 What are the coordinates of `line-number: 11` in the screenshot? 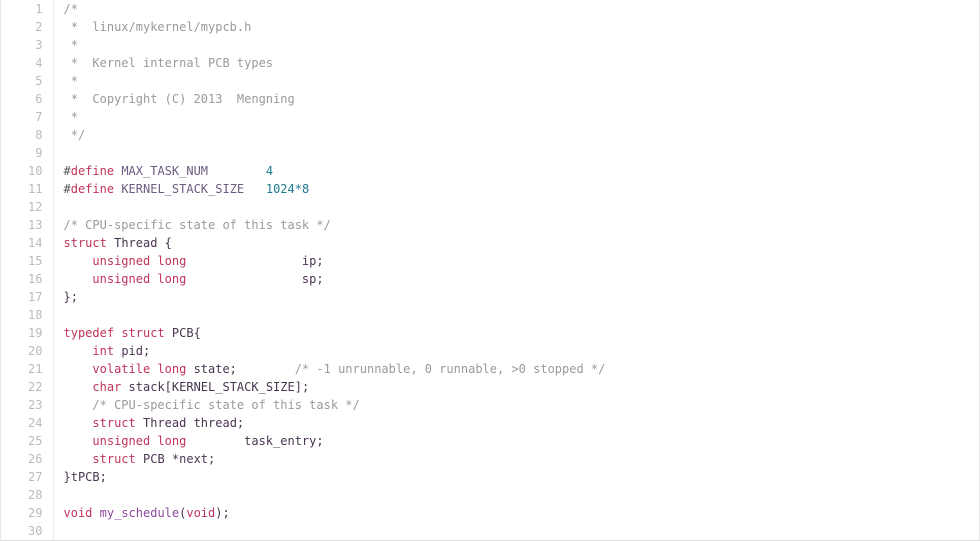 It's located at (27, 189).